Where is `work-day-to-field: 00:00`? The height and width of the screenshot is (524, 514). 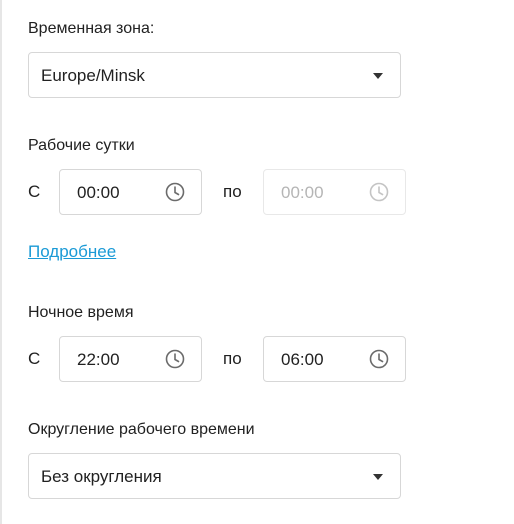 work-day-to-field: 00:00 is located at coordinates (334, 192).